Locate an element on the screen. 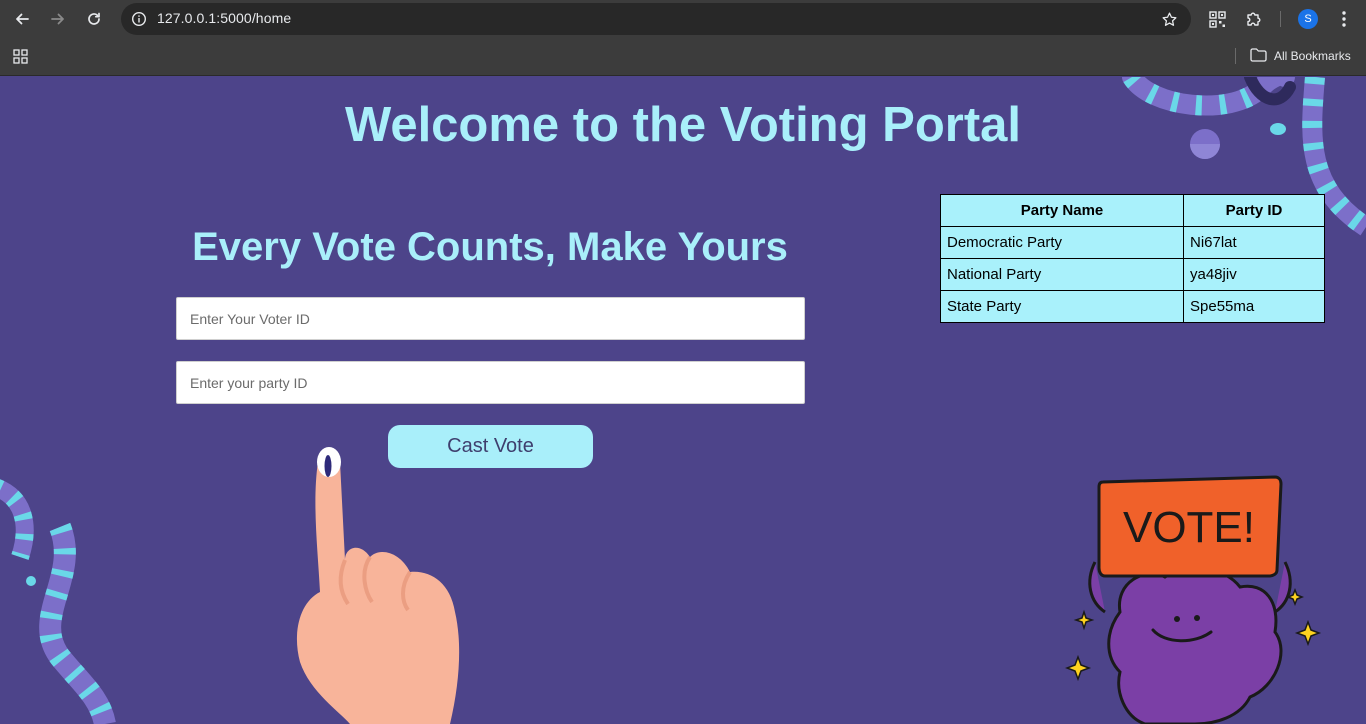 This screenshot has width=1366, height=724. kebab-menu-icon is located at coordinates (1344, 19).